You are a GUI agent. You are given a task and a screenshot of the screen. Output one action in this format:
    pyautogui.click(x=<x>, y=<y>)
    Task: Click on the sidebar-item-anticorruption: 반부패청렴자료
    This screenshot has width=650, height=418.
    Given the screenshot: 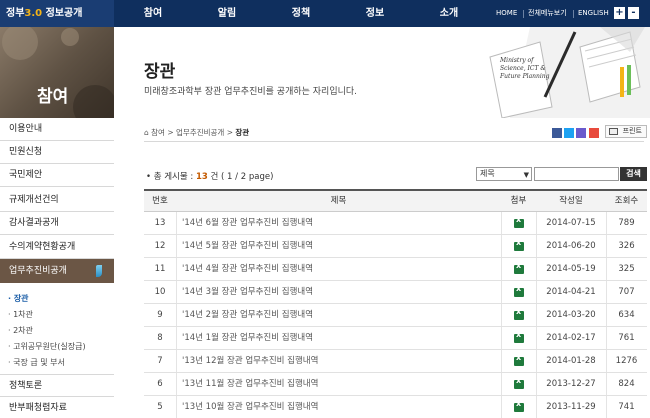 What is the action you would take?
    pyautogui.click(x=57, y=407)
    